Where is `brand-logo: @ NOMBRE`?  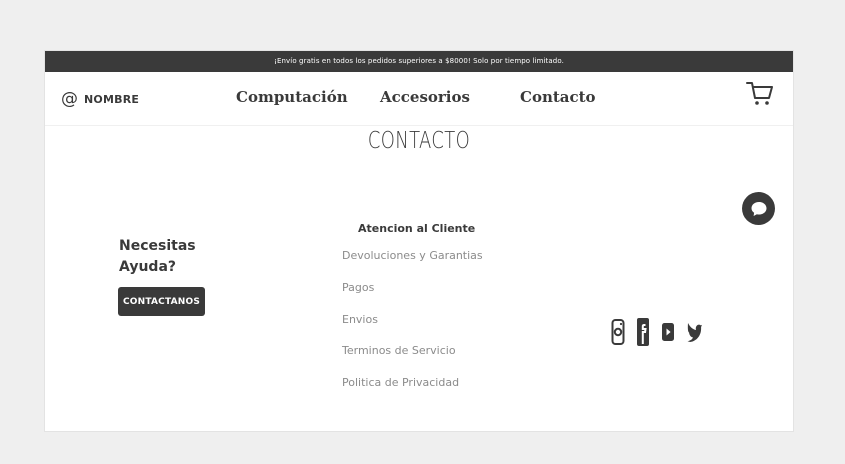
brand-logo: @ NOMBRE is located at coordinates (100, 99).